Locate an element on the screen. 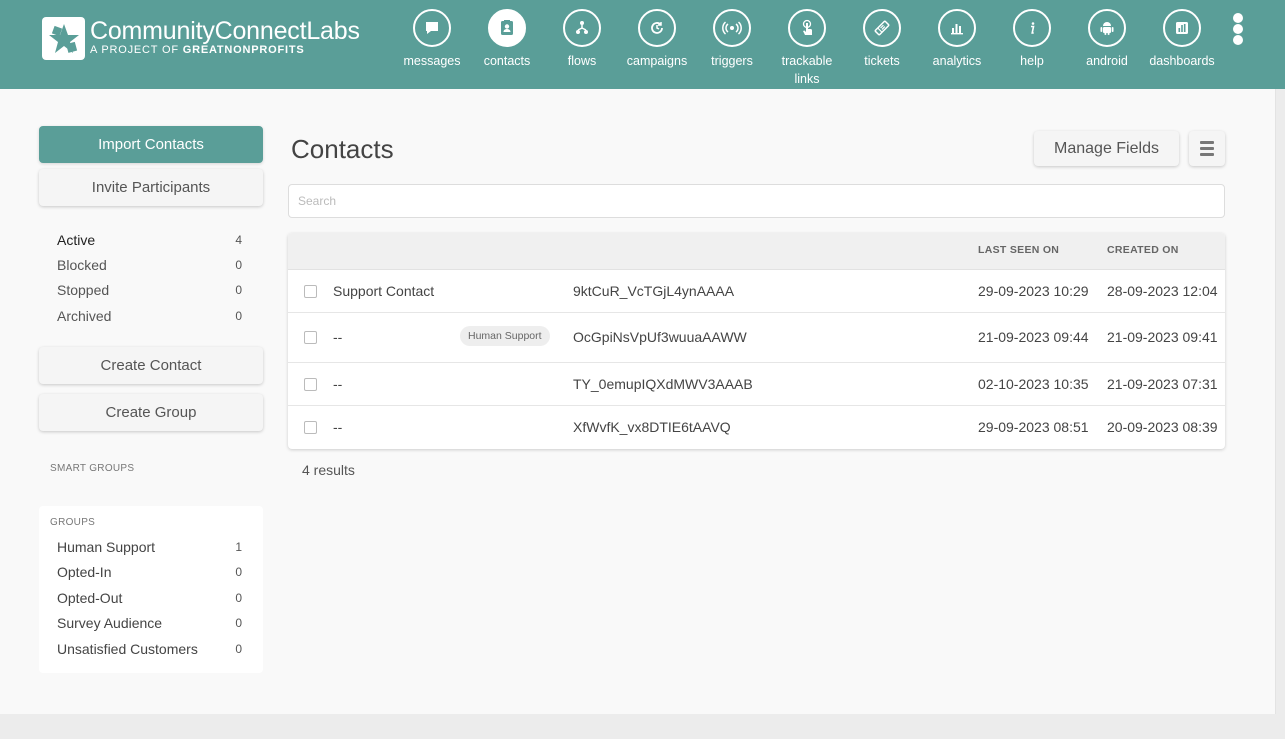 Image resolution: width=1285 pixels, height=739 pixels. status-label: Stopped is located at coordinates (83, 290).